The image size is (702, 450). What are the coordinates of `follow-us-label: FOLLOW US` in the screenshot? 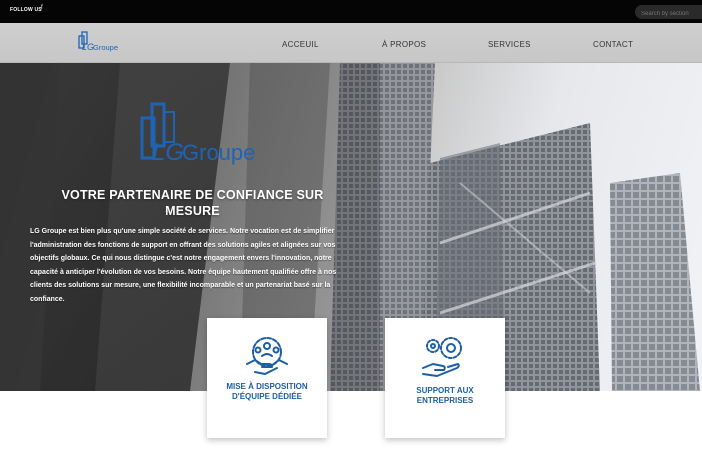 It's located at (26, 10).